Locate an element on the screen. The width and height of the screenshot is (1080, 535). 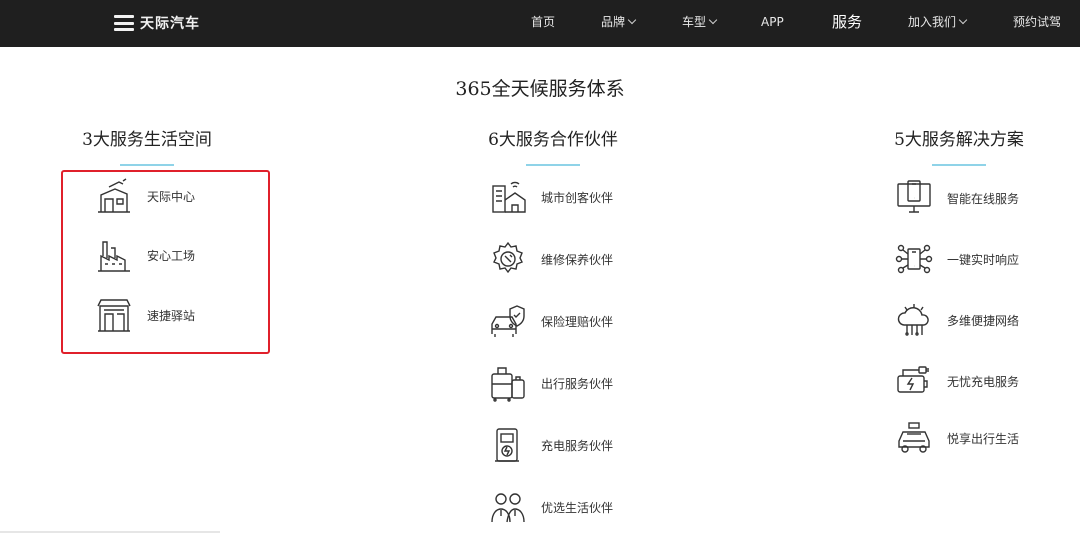
network-phone-icon is located at coordinates (914, 259).